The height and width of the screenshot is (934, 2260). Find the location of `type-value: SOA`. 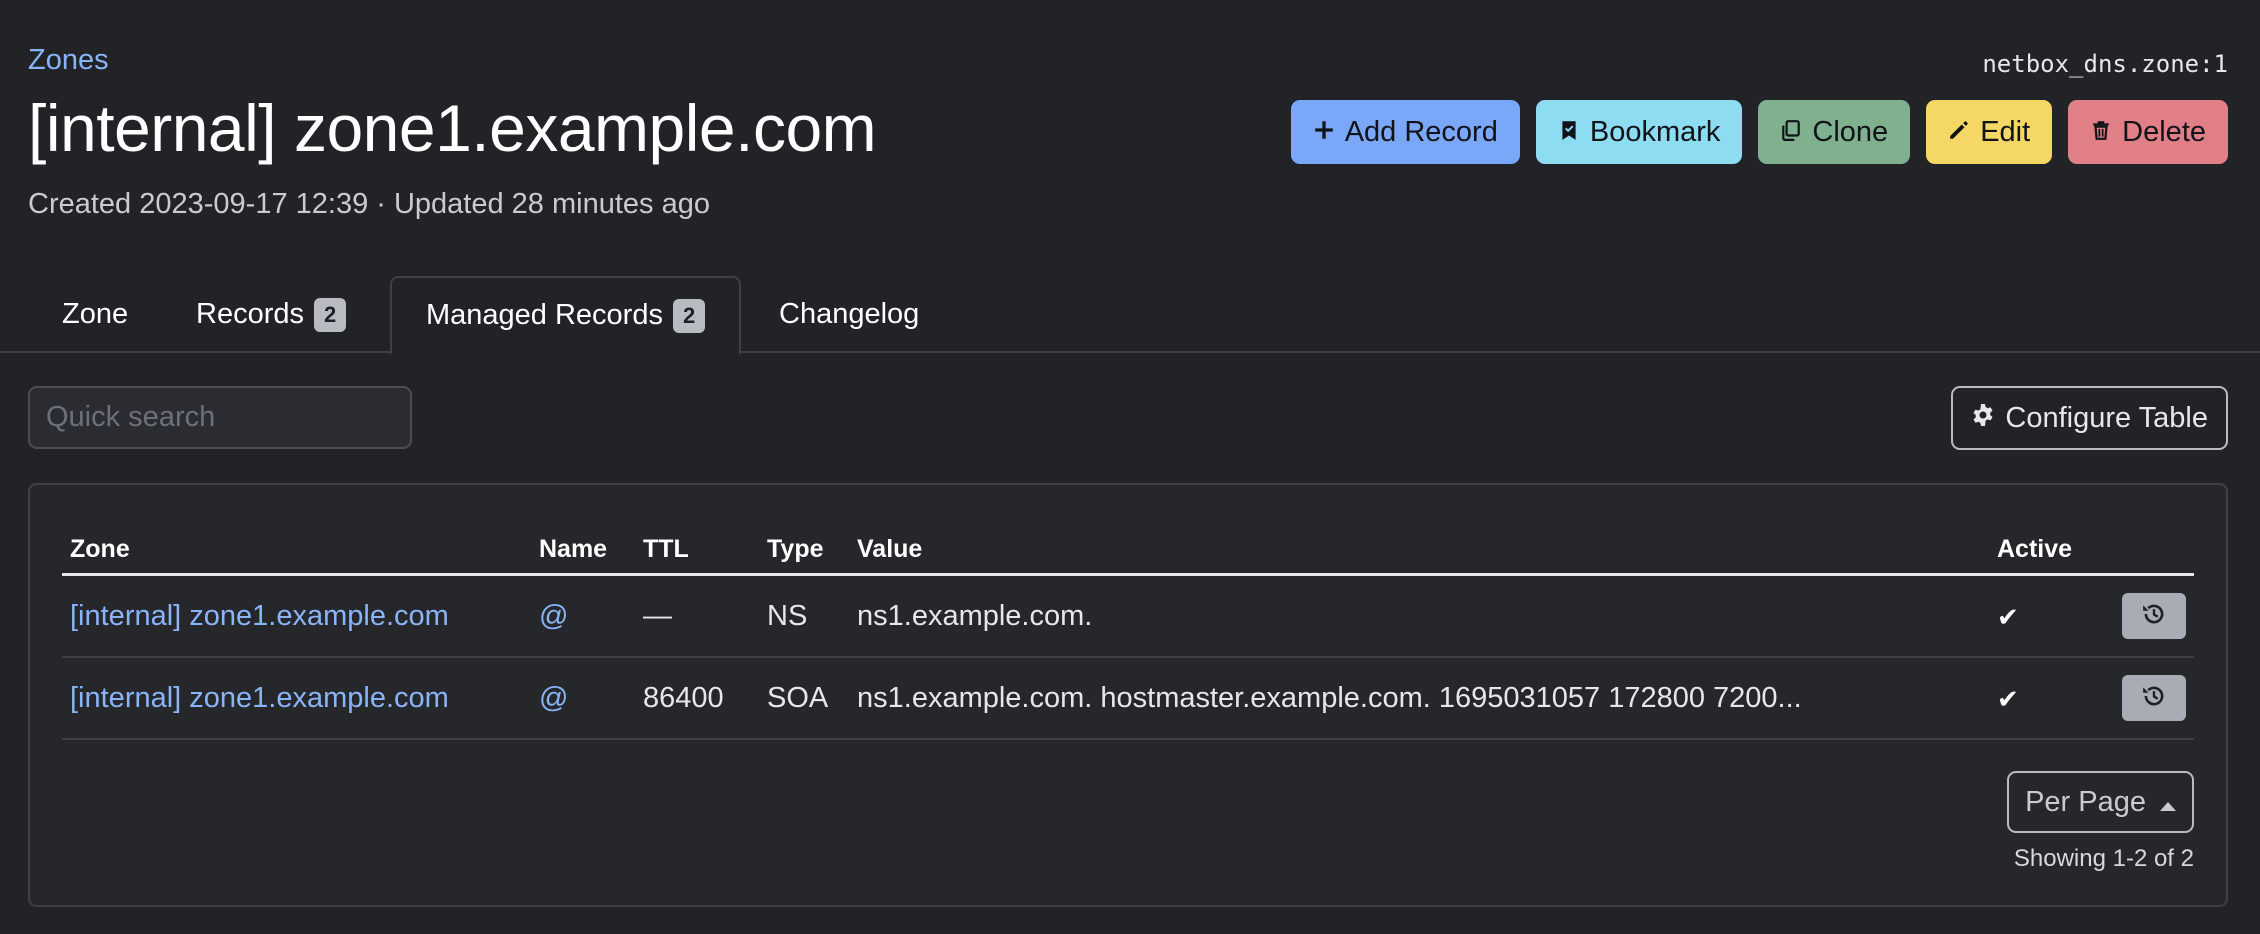

type-value: SOA is located at coordinates (798, 698).